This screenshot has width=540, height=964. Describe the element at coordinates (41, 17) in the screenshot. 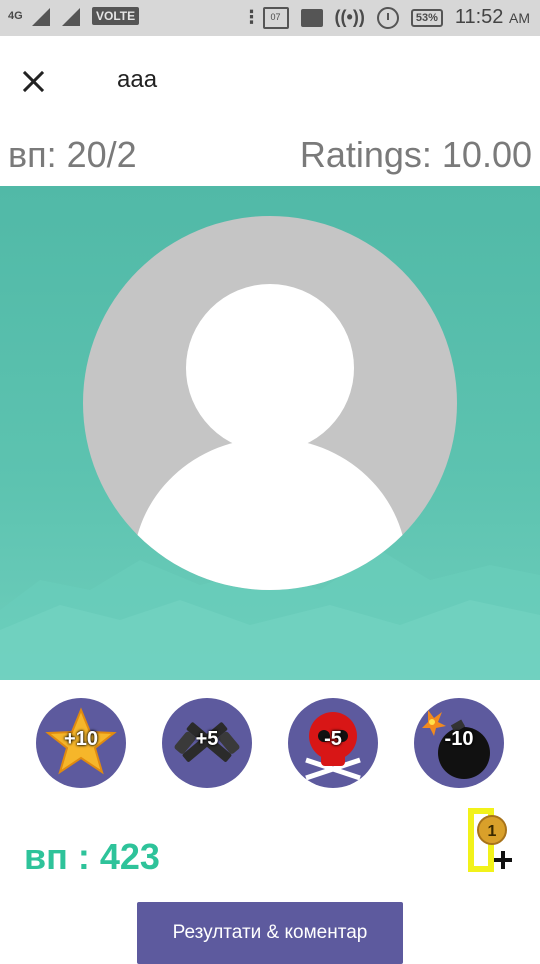

I see `signal-sim1-icon` at that location.